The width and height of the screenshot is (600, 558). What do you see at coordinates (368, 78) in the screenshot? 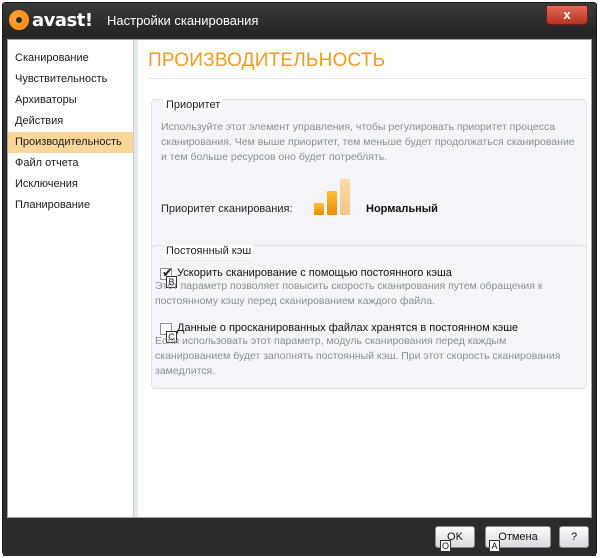
I see `title-divider` at bounding box center [368, 78].